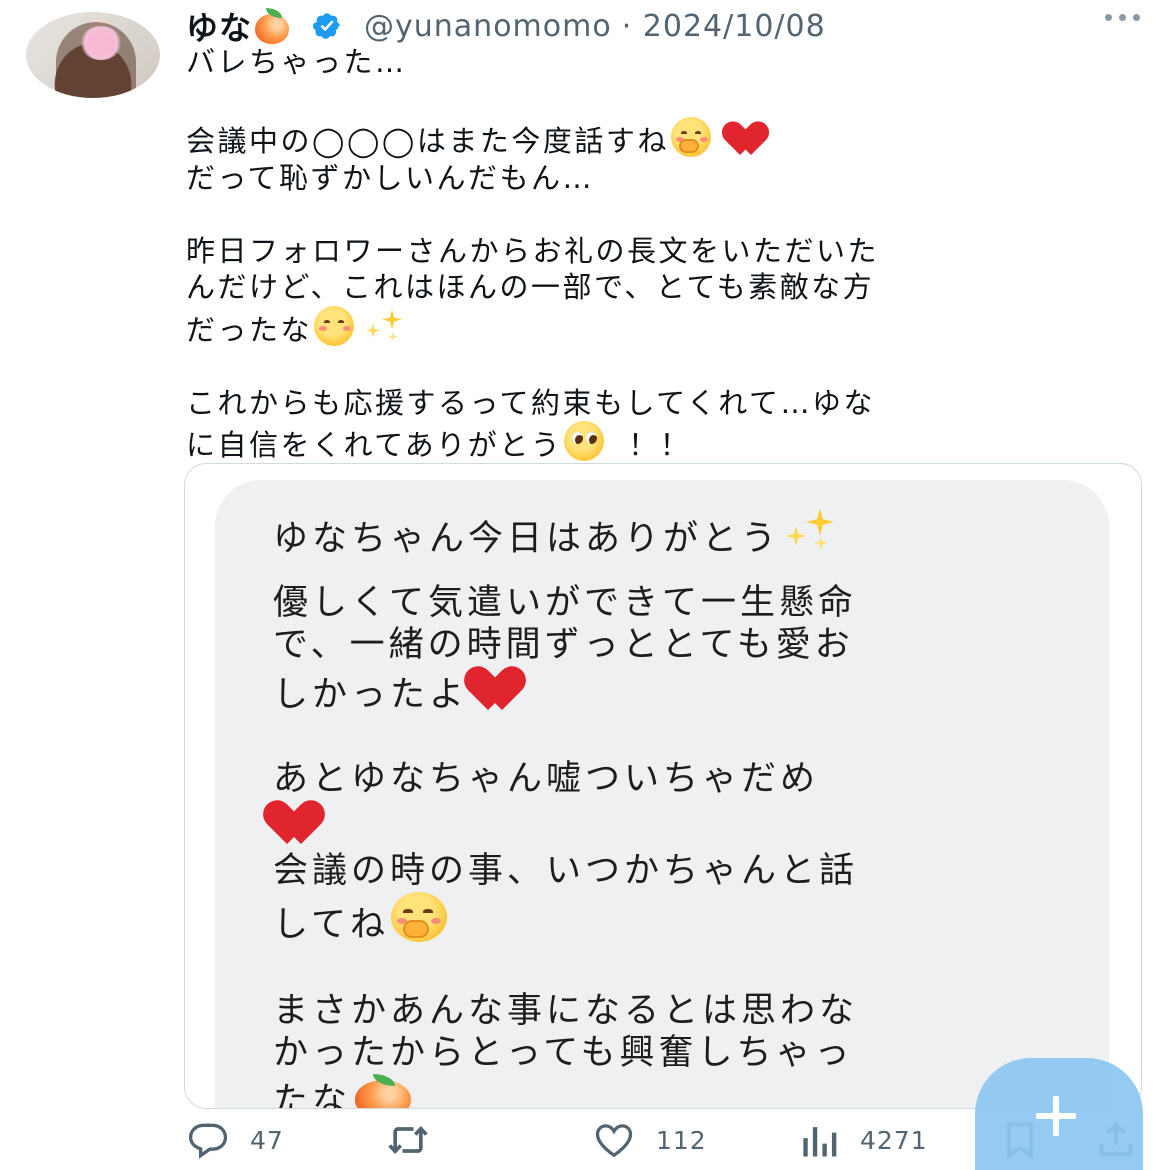  I want to click on tweet-line: だったな, so click(656, 327).